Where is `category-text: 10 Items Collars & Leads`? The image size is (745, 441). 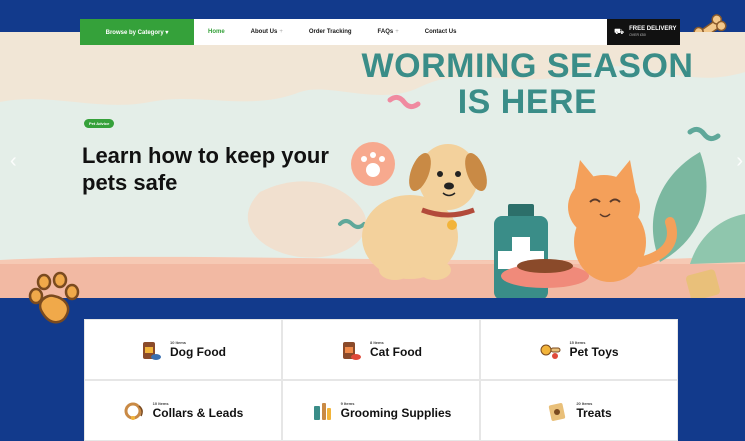 category-text: 10 Items Collars & Leads is located at coordinates (198, 410).